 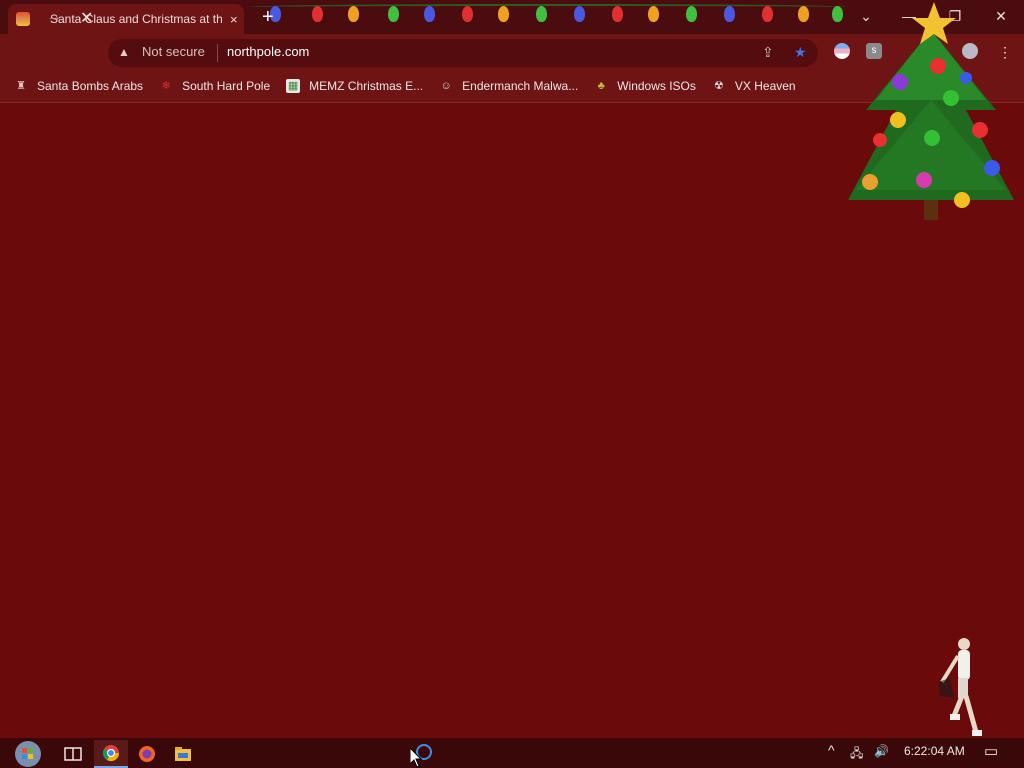 I want to click on warning-icon: ▲, so click(x=124, y=52).